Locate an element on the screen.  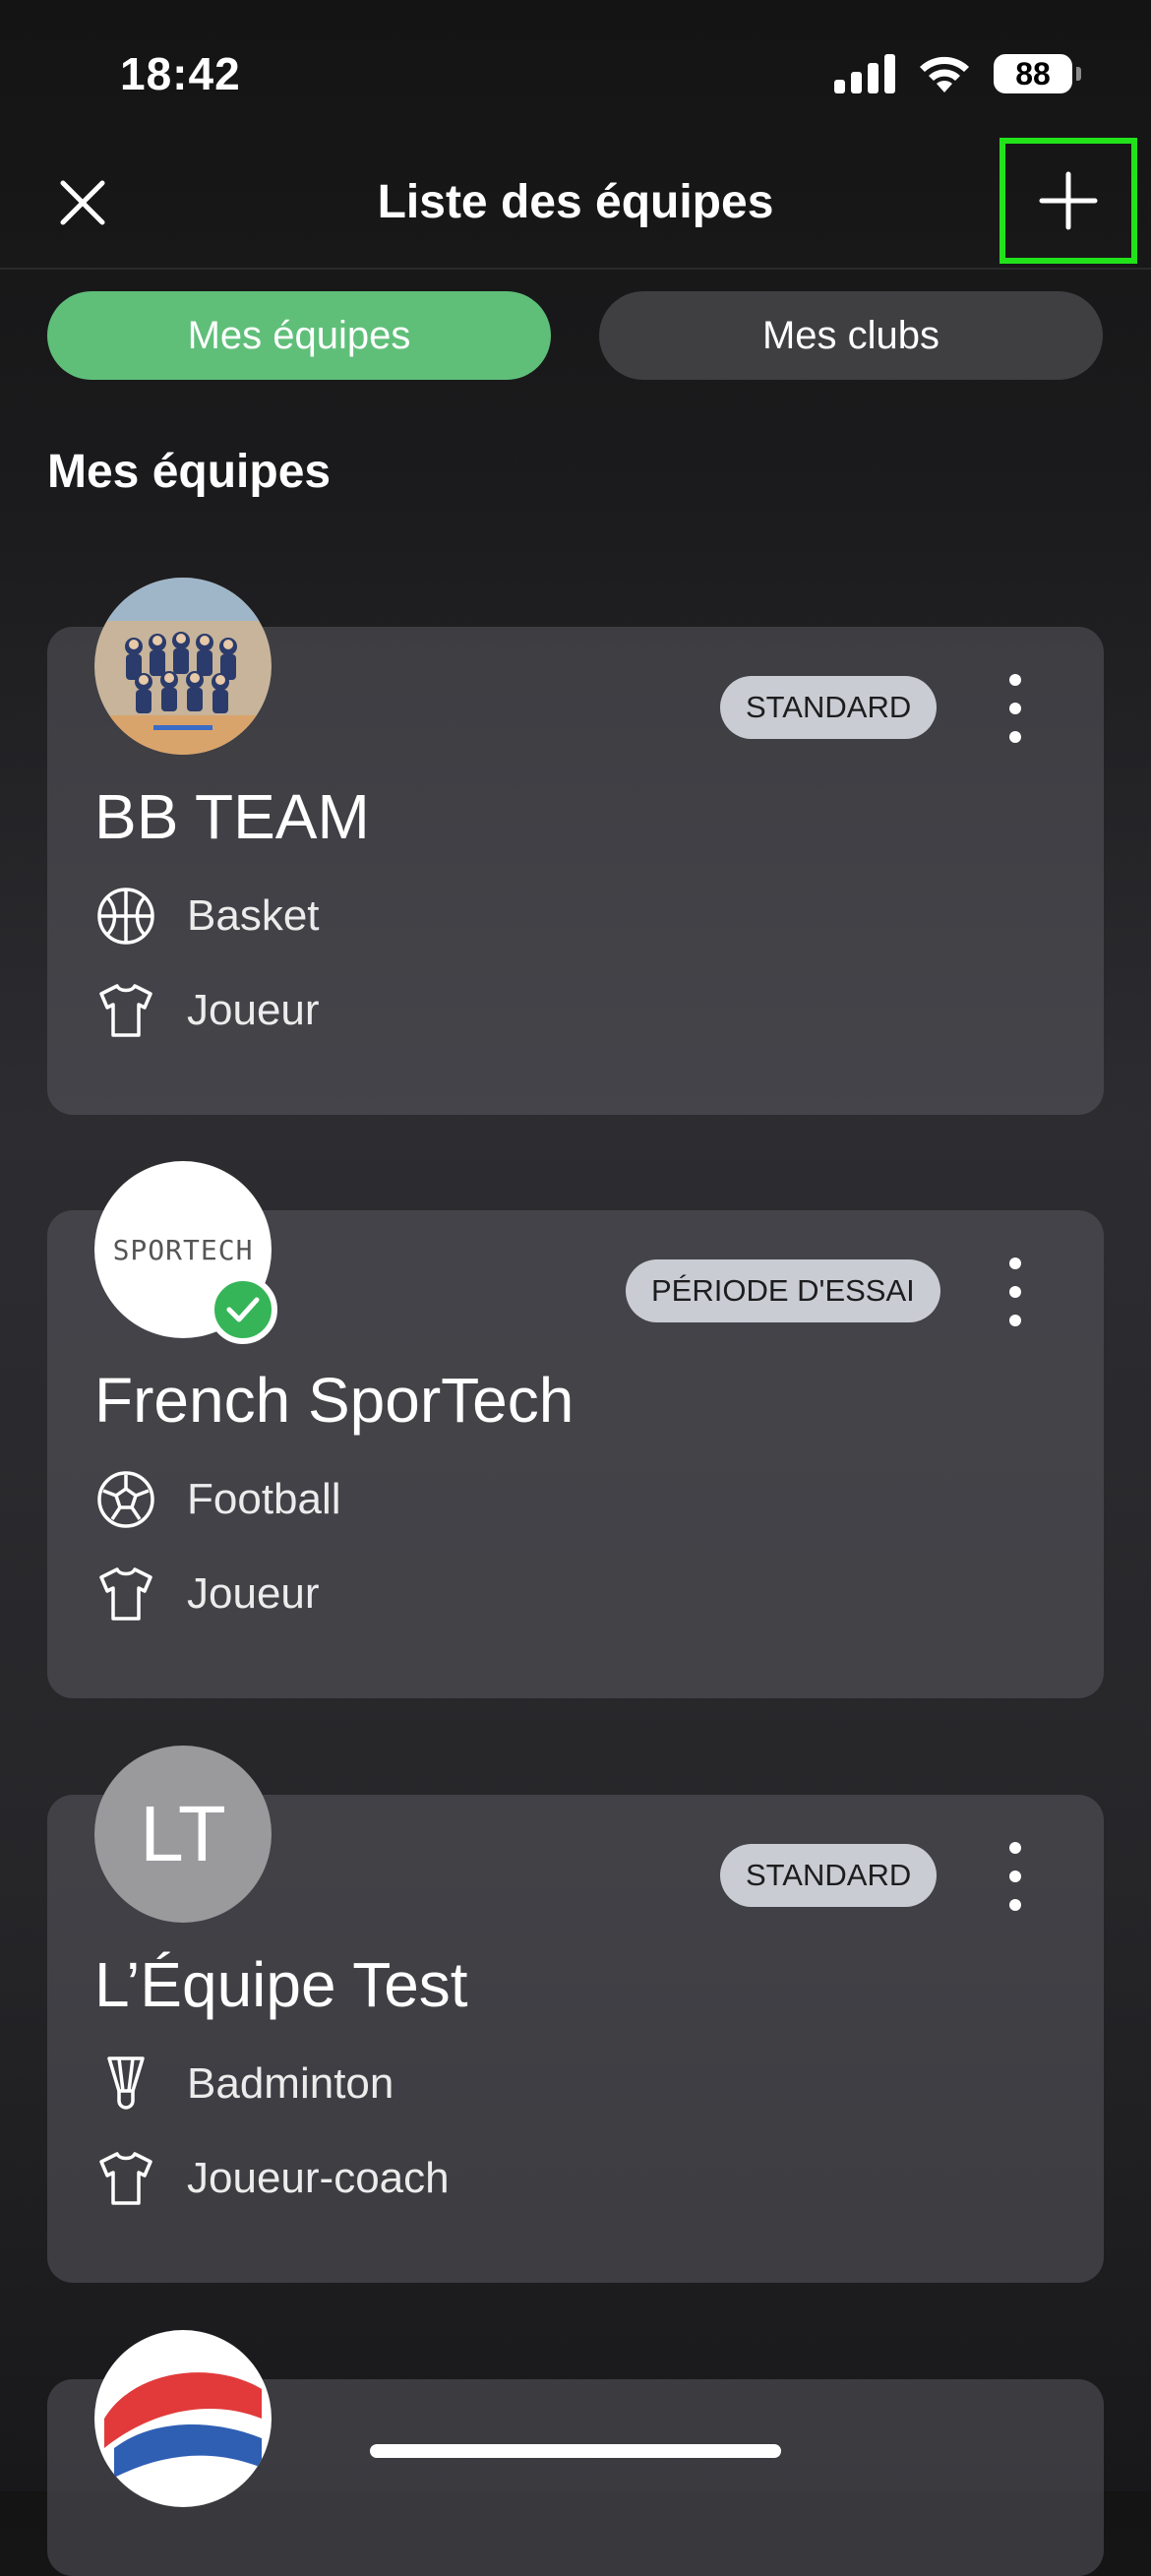
signal-icon is located at coordinates (864, 73).